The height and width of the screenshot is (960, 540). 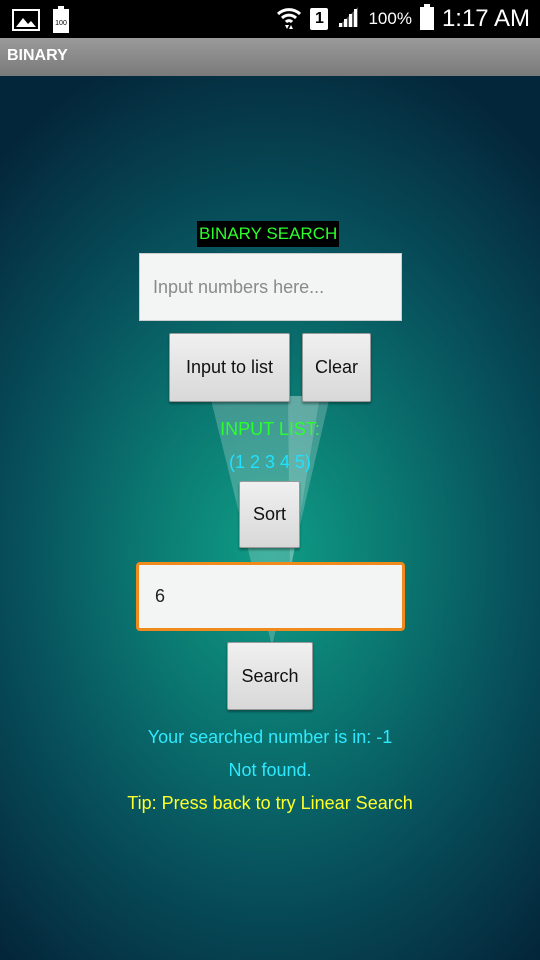 What do you see at coordinates (270, 737) in the screenshot?
I see `search-result-text: Your searched number is in: -1` at bounding box center [270, 737].